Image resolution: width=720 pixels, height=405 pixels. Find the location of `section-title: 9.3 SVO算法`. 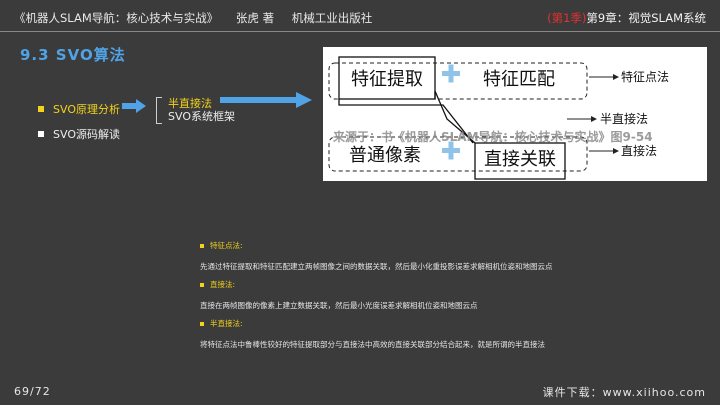

section-title: 9.3 SVO算法 is located at coordinates (73, 55).